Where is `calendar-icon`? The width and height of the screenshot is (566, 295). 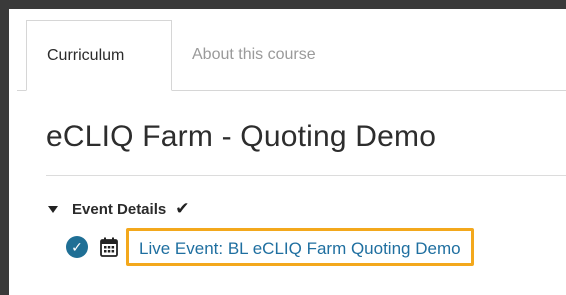 calendar-icon is located at coordinates (109, 247).